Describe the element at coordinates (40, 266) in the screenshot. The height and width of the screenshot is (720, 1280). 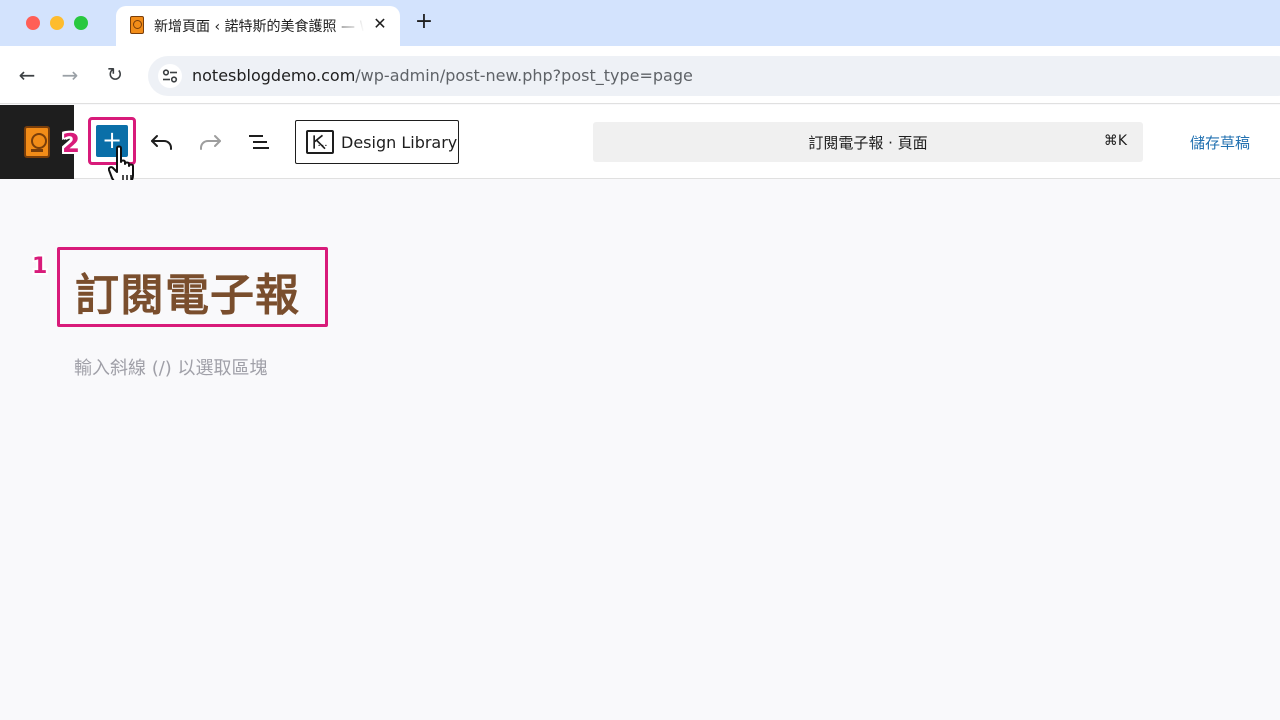
I see `step-number-1: 1` at that location.